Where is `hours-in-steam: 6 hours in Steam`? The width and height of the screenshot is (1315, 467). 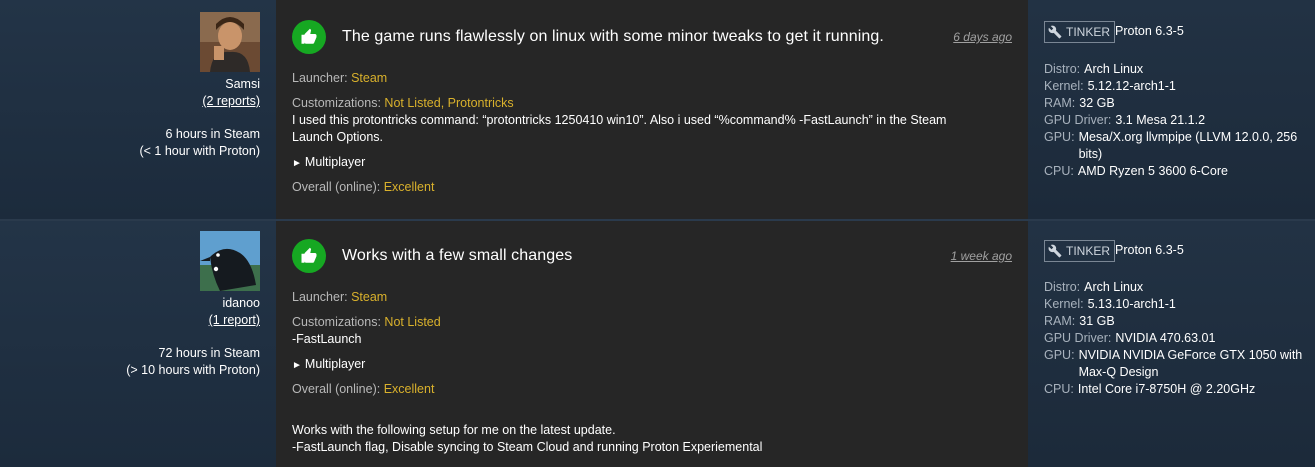
hours-in-steam: 6 hours in Steam is located at coordinates (213, 134).